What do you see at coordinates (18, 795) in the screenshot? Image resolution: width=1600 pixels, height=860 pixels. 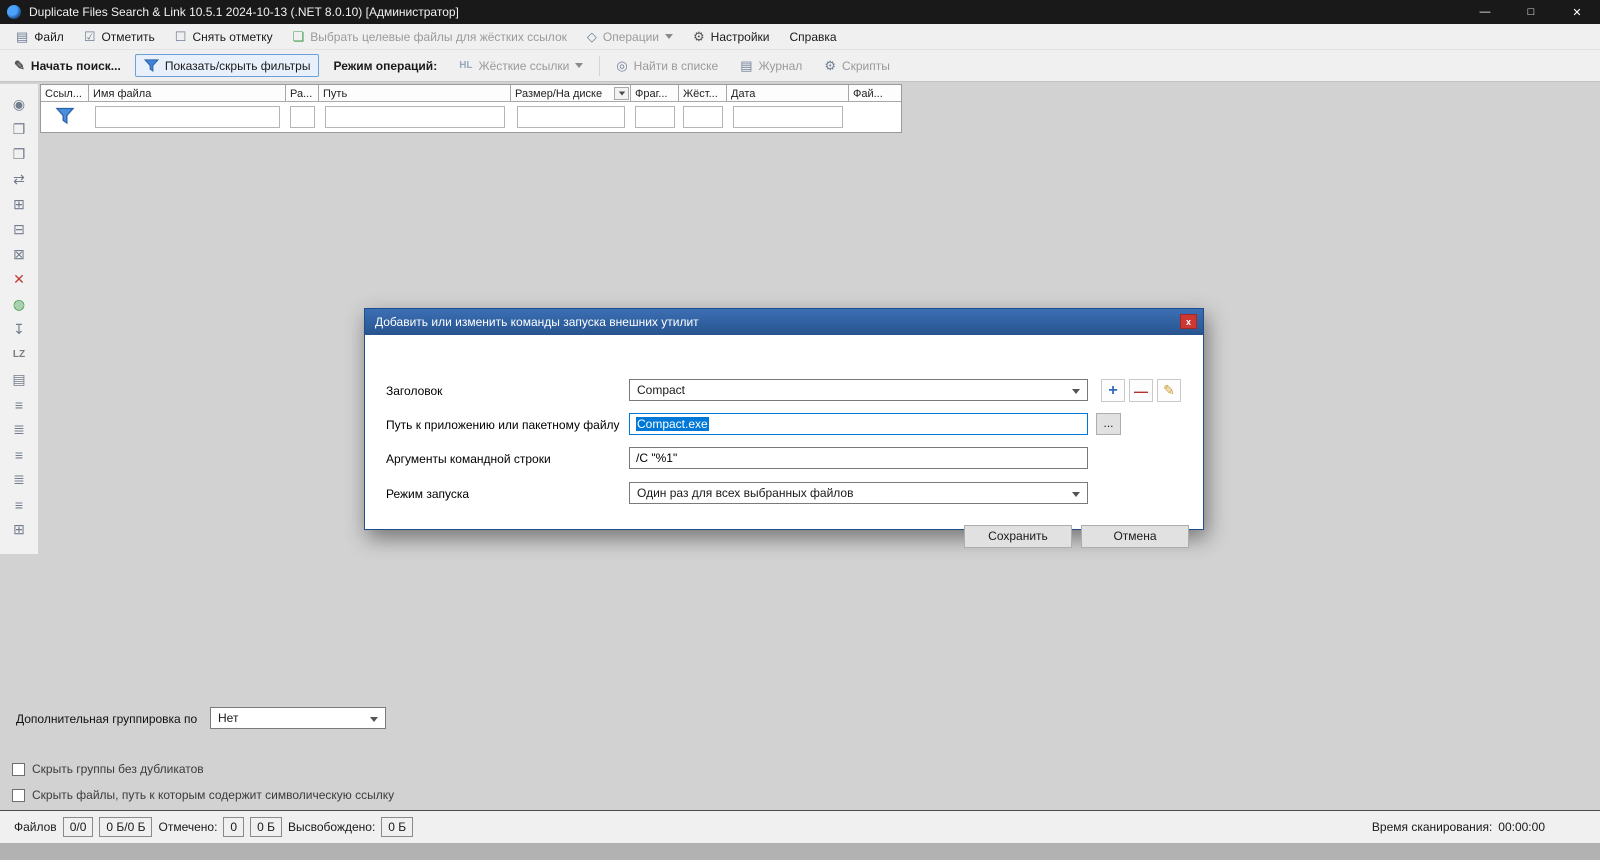 I see `hide-symlink-checkbox` at bounding box center [18, 795].